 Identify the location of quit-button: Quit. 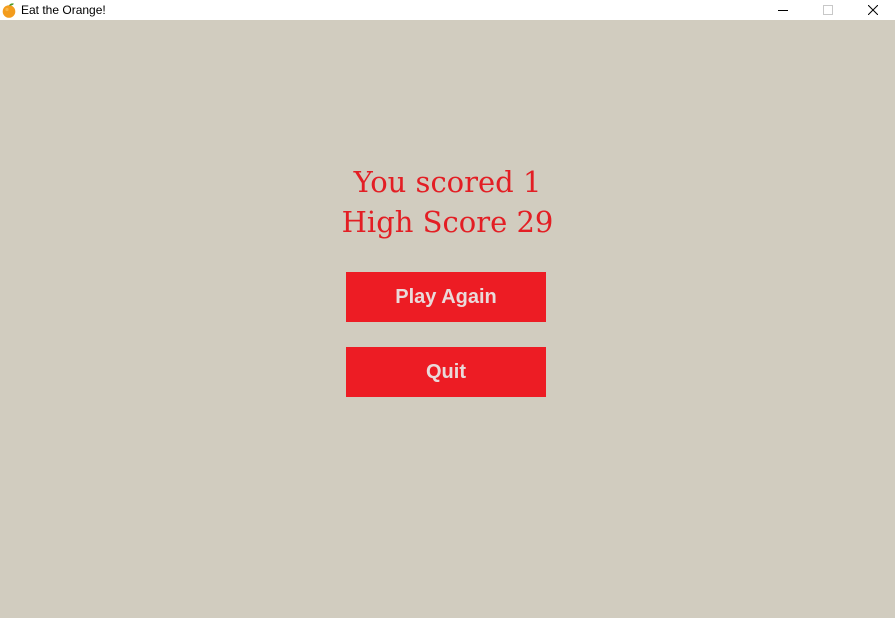
(446, 372).